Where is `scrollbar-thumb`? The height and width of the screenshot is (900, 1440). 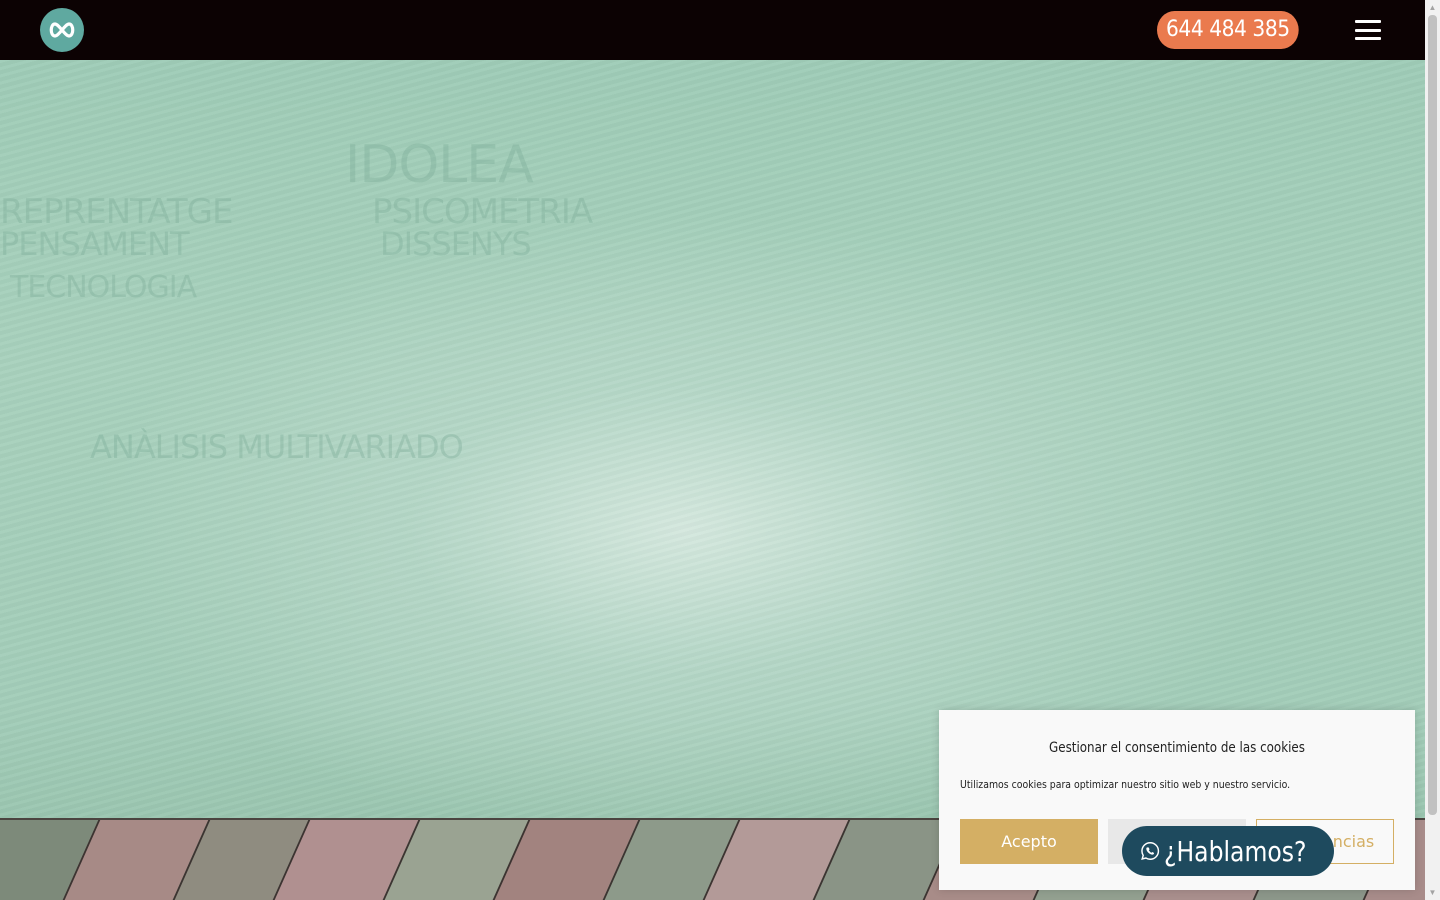 scrollbar-thumb is located at coordinates (1432, 415).